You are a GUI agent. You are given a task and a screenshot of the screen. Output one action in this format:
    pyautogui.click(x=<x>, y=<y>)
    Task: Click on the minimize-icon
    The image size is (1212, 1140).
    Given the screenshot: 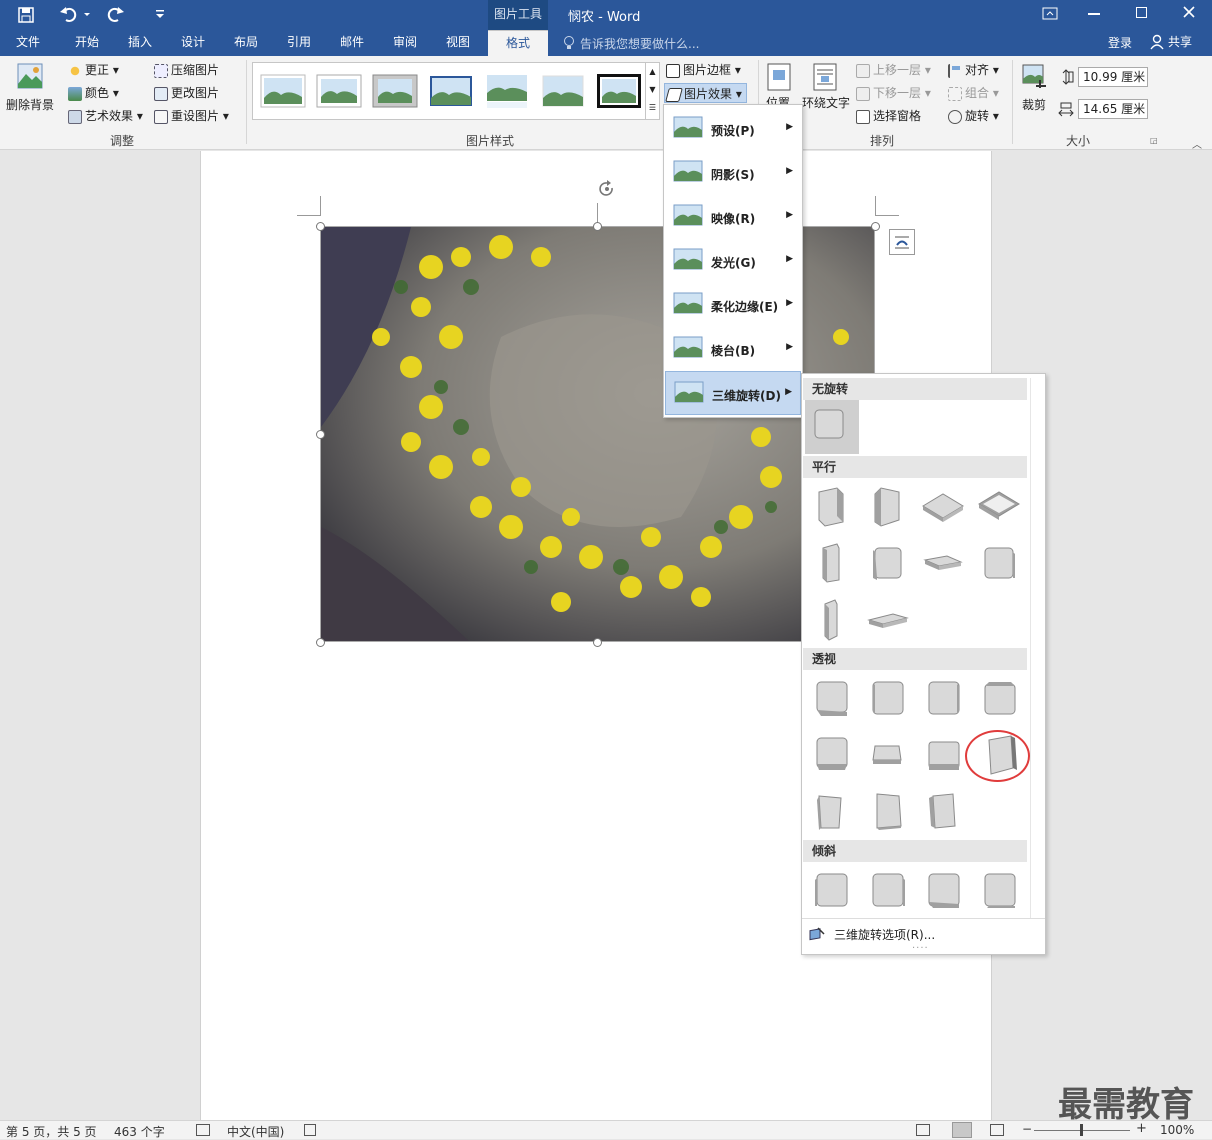 What is the action you would take?
    pyautogui.click(x=1094, y=14)
    